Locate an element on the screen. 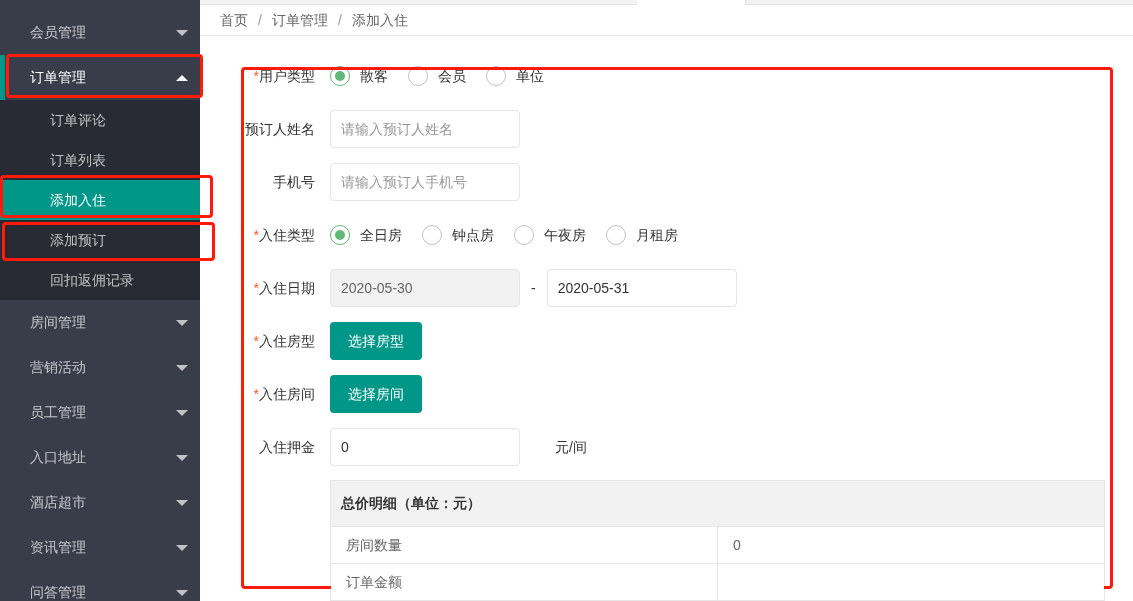  radio-option: 钟点房 is located at coordinates (458, 235).